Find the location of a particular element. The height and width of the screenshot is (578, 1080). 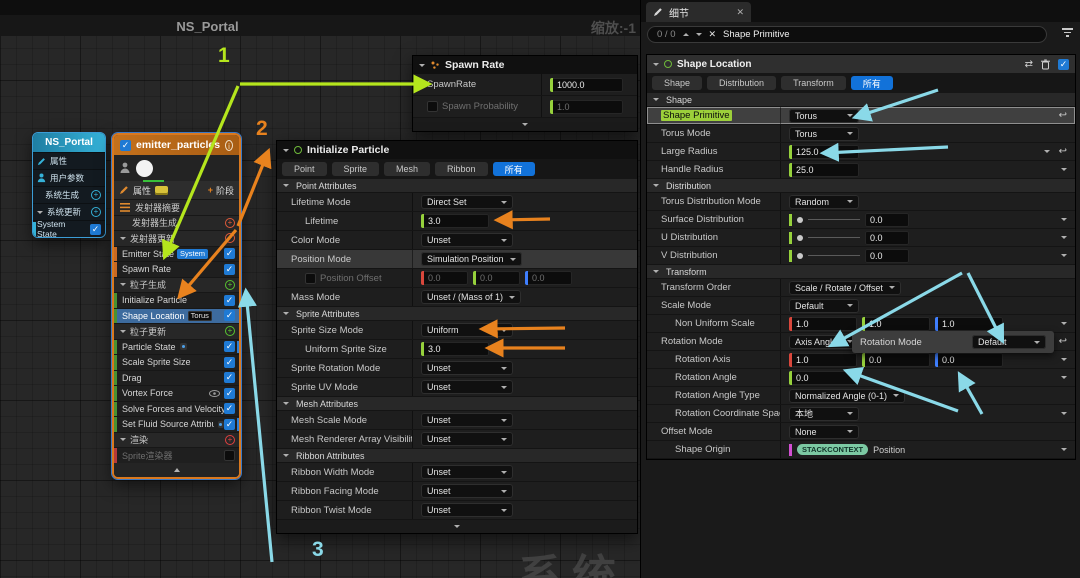

emitter-row-emitter-state: Emitter State System ✓ is located at coordinates (176, 253).